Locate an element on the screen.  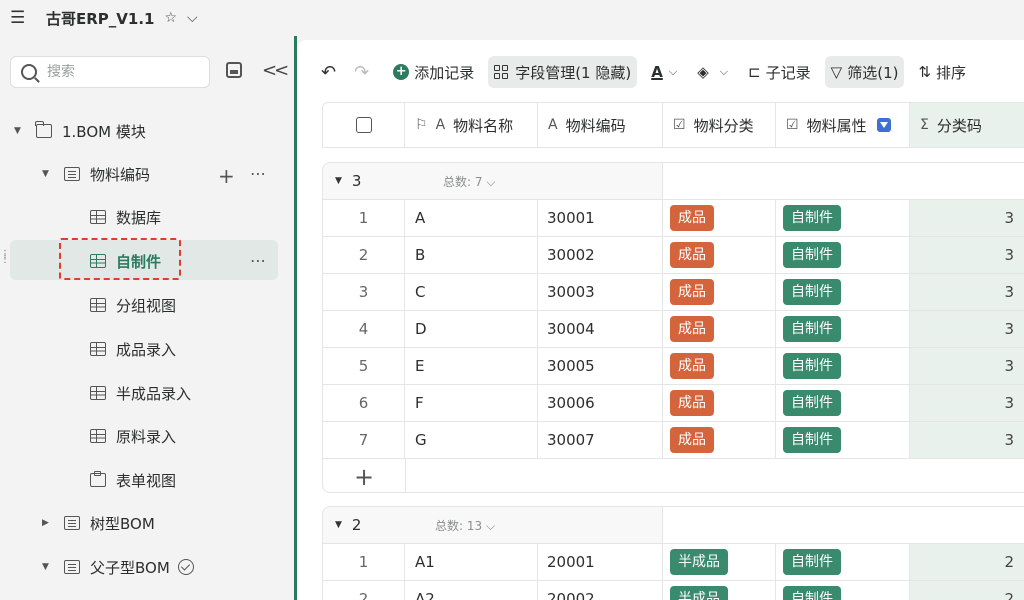
column-header-name: ⚐ A 物料名称 is located at coordinates (471, 125).